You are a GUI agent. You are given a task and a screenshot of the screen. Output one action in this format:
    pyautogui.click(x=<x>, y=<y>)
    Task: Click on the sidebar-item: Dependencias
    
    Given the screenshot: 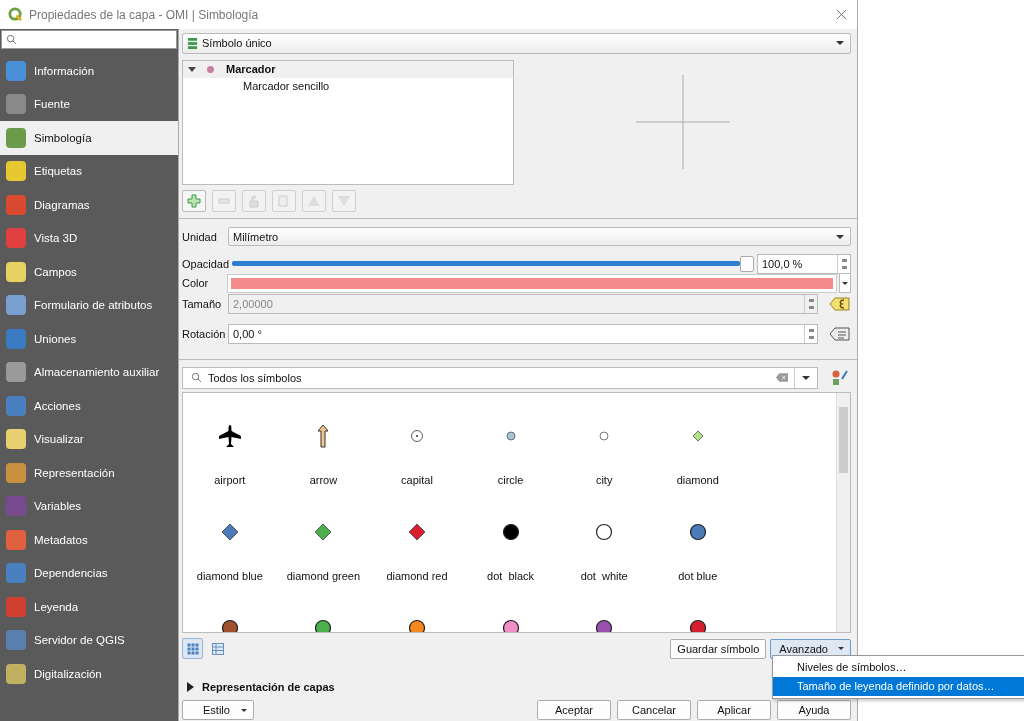 What is the action you would take?
    pyautogui.click(x=89, y=573)
    